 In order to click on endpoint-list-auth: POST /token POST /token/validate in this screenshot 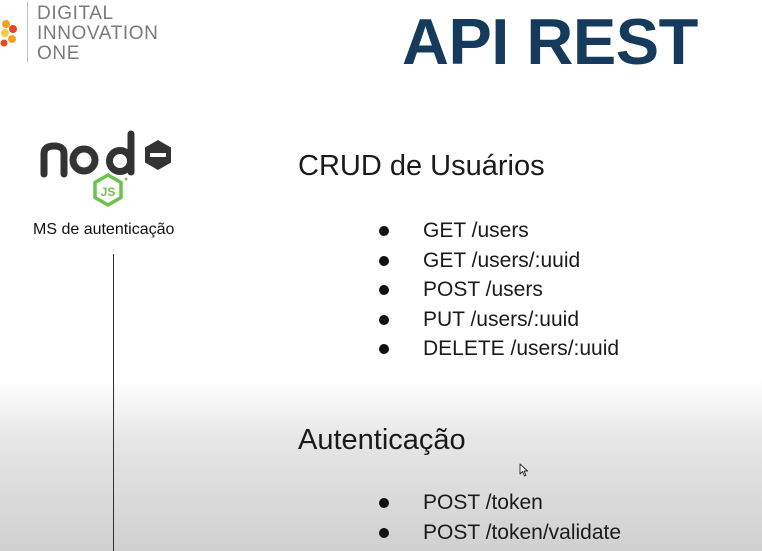, I will do `click(500, 517)`.